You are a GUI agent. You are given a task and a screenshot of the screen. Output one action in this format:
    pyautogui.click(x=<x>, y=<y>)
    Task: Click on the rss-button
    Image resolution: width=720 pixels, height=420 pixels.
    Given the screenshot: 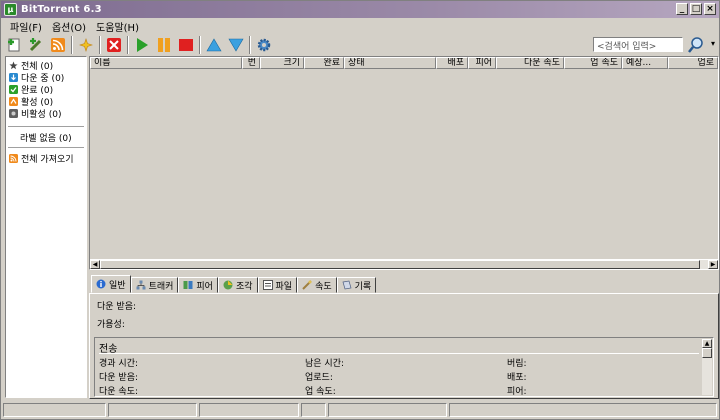 What is the action you would take?
    pyautogui.click(x=58, y=45)
    